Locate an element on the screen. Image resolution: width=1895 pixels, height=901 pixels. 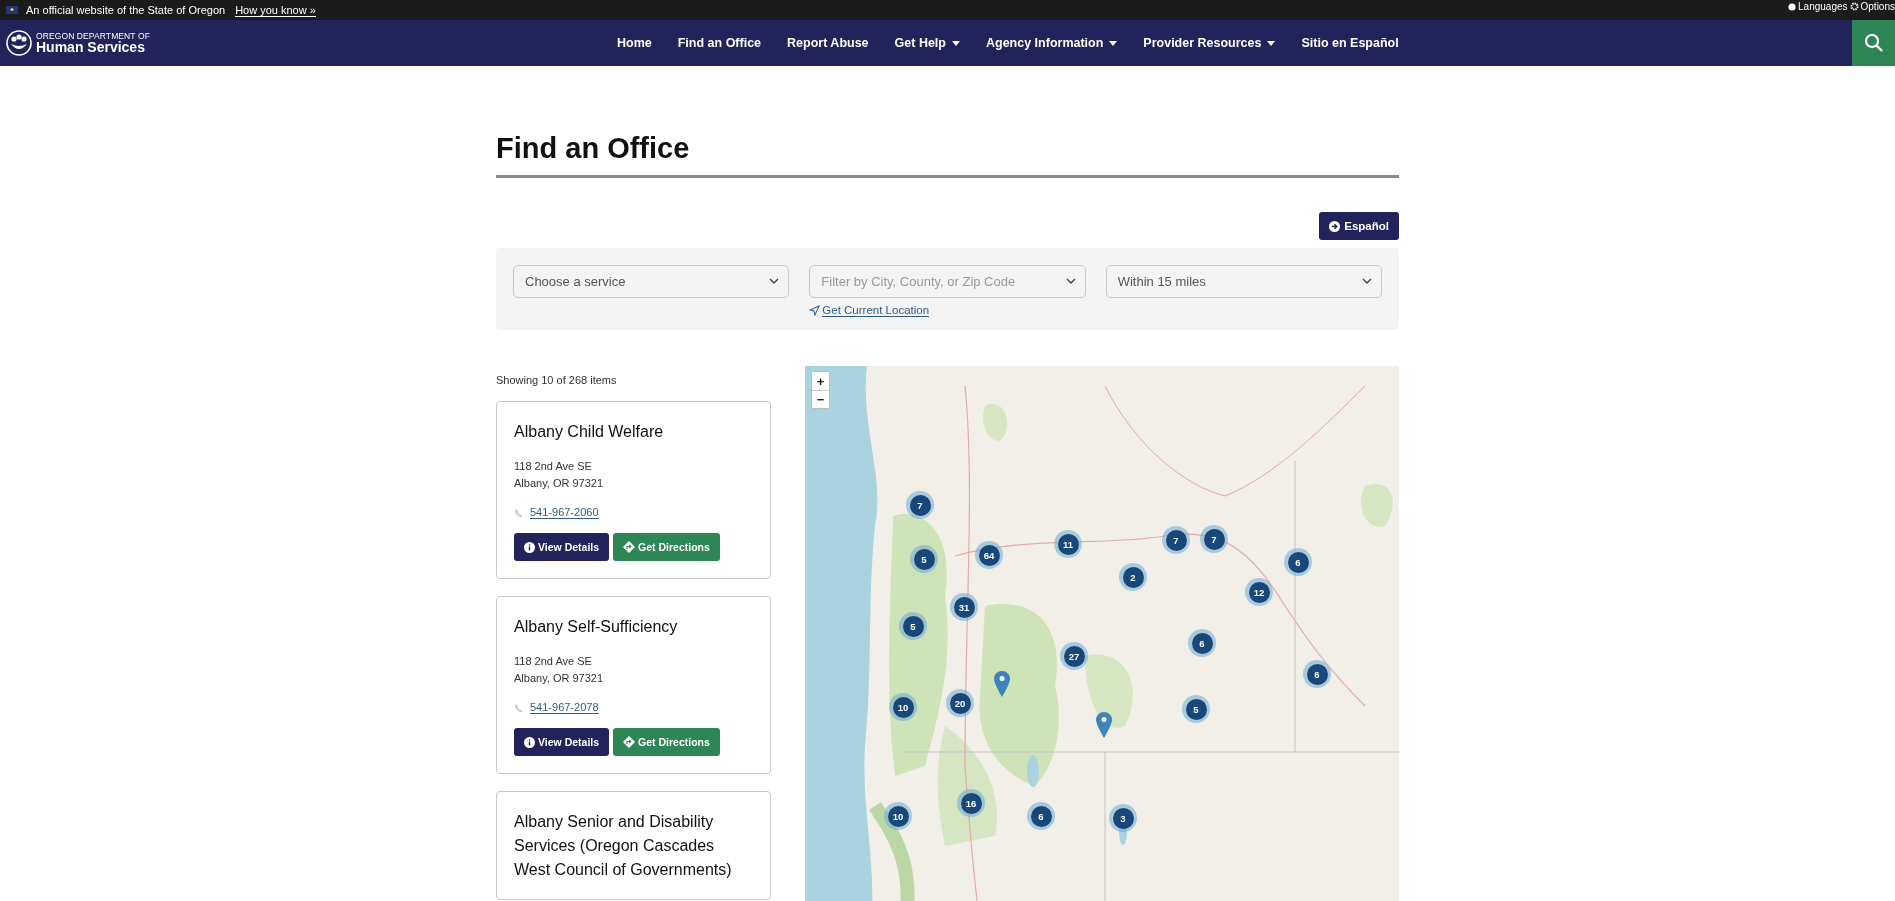
cluster-marker: 3 is located at coordinates (1123, 818).